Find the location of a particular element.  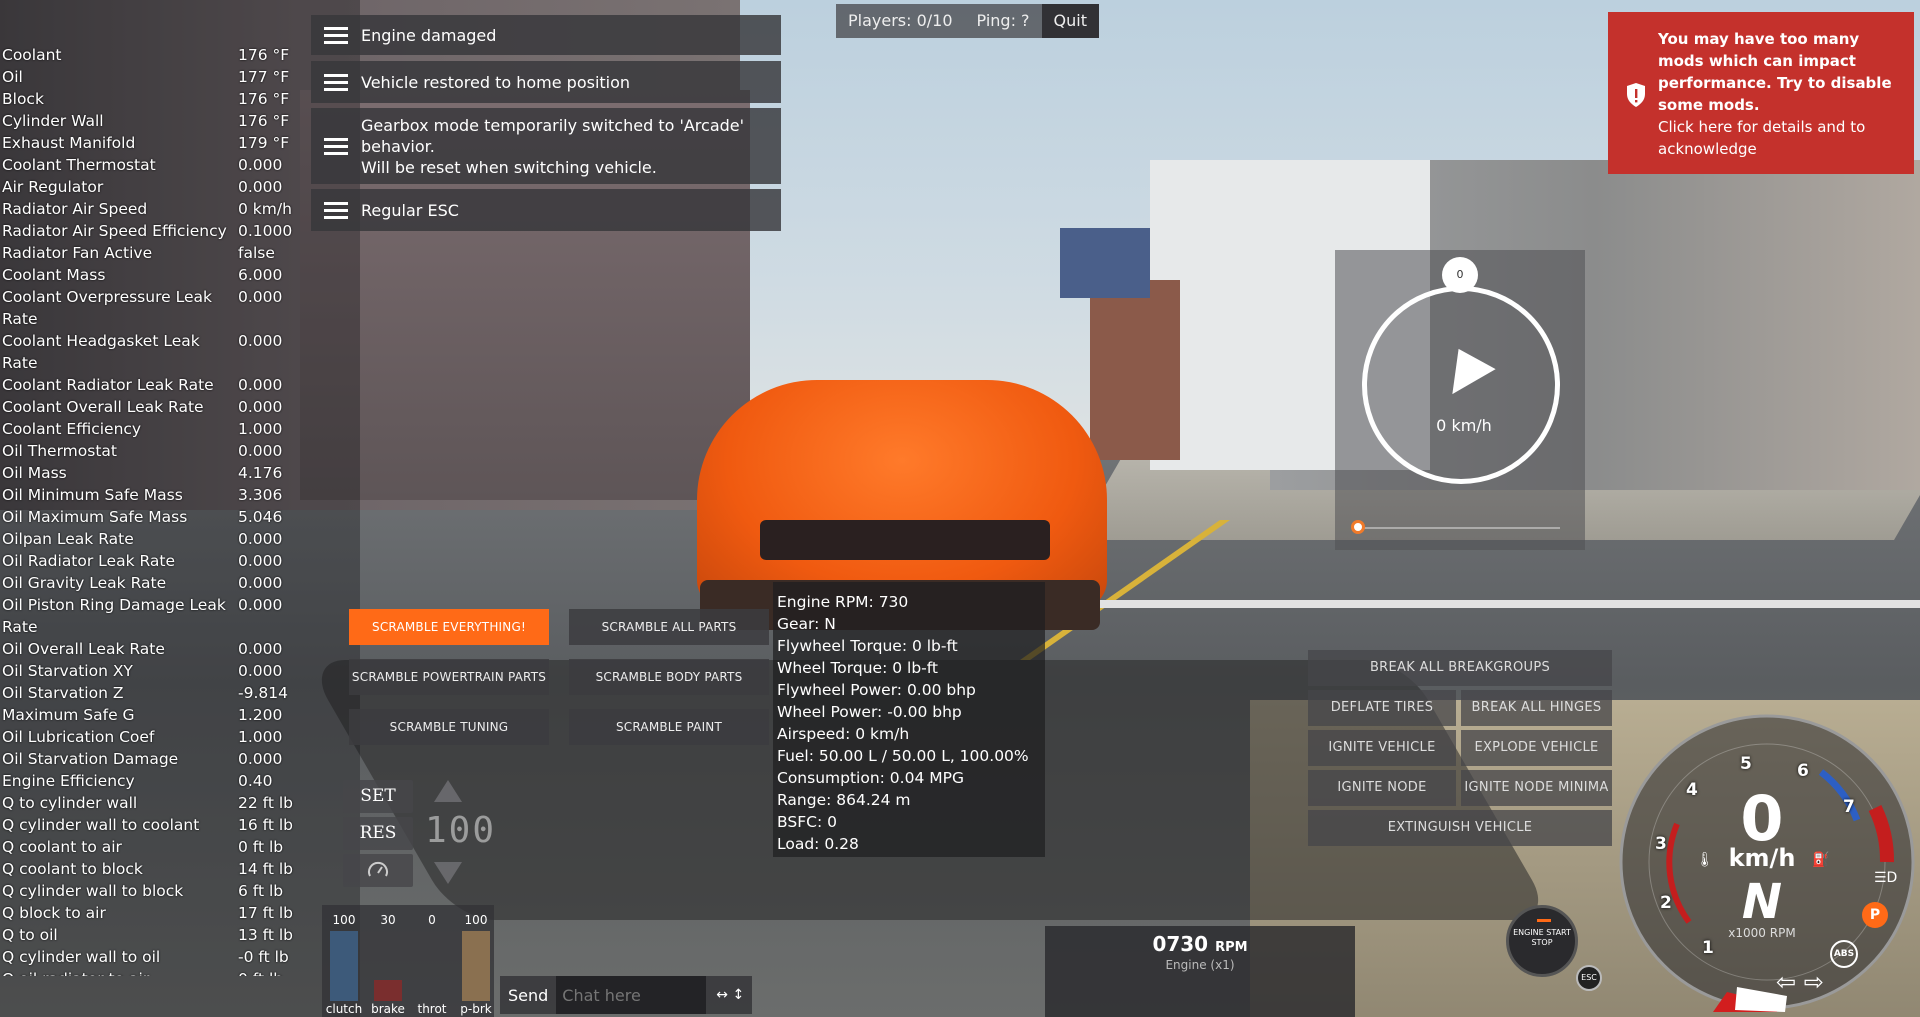

debug-row: Coolant Overpressure Leak Rate 0.000 is located at coordinates (149, 308).